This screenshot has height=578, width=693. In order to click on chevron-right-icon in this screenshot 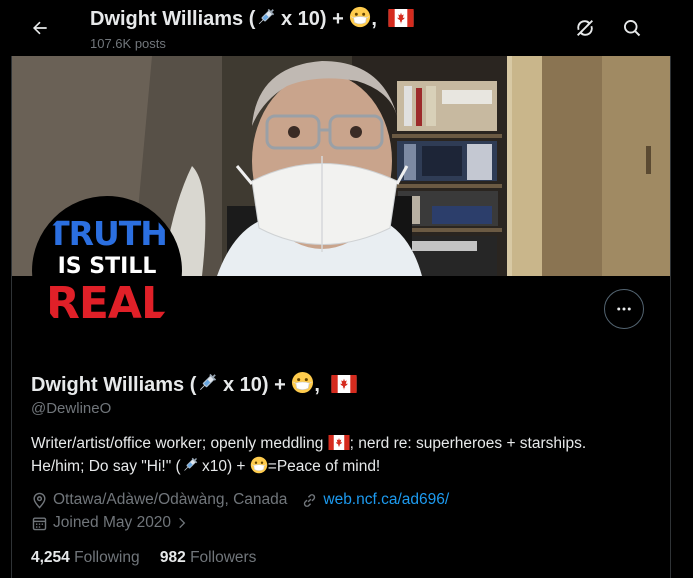, I will do `click(182, 523)`.